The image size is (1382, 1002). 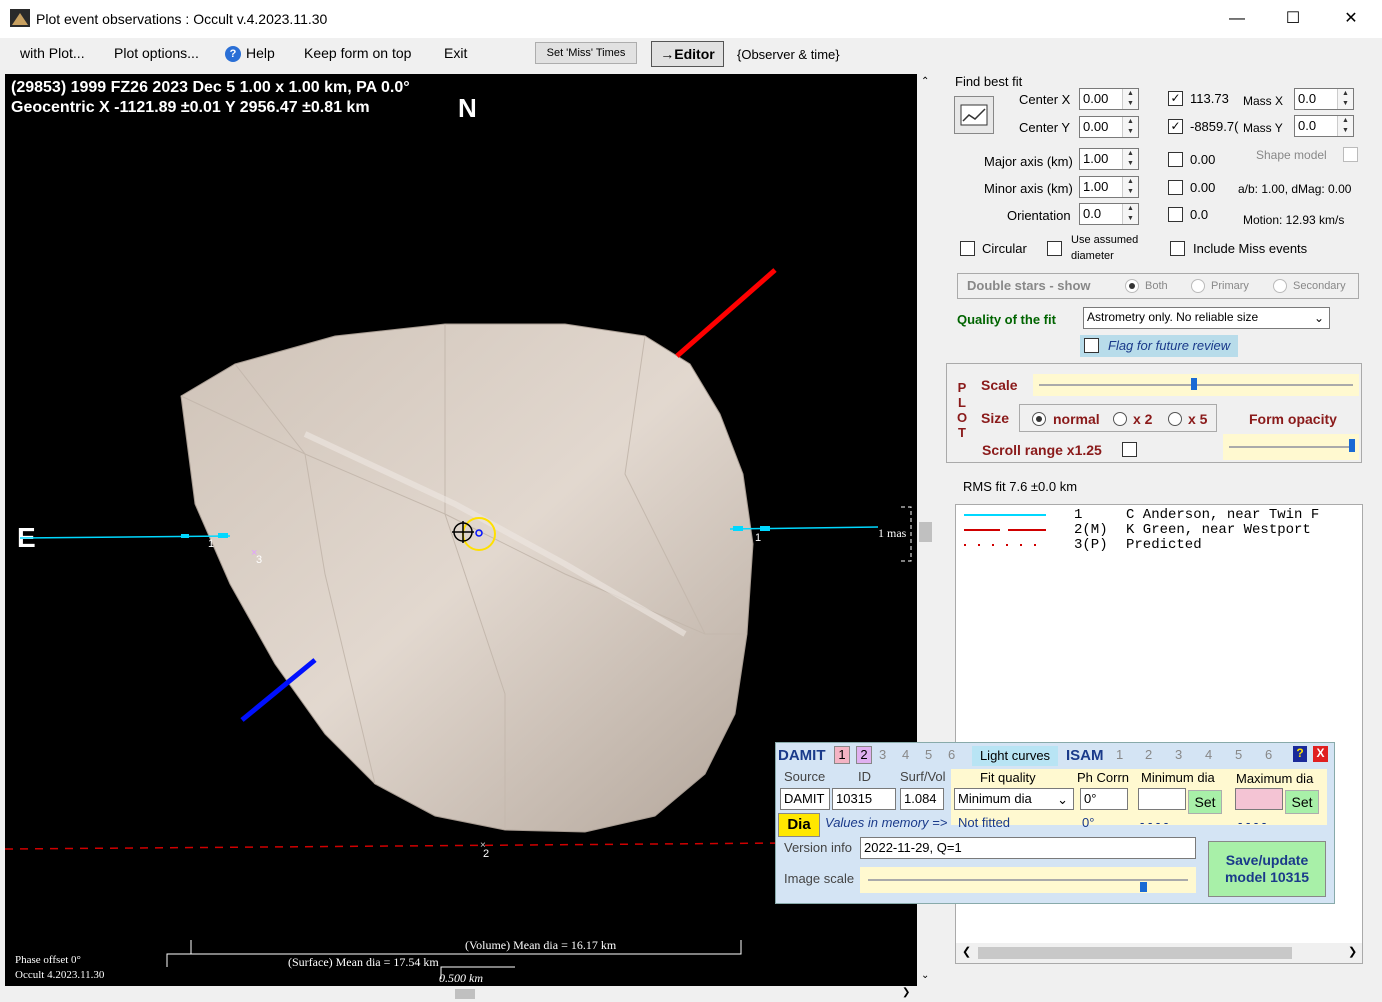 I want to click on dia-button: Dia, so click(x=799, y=825).